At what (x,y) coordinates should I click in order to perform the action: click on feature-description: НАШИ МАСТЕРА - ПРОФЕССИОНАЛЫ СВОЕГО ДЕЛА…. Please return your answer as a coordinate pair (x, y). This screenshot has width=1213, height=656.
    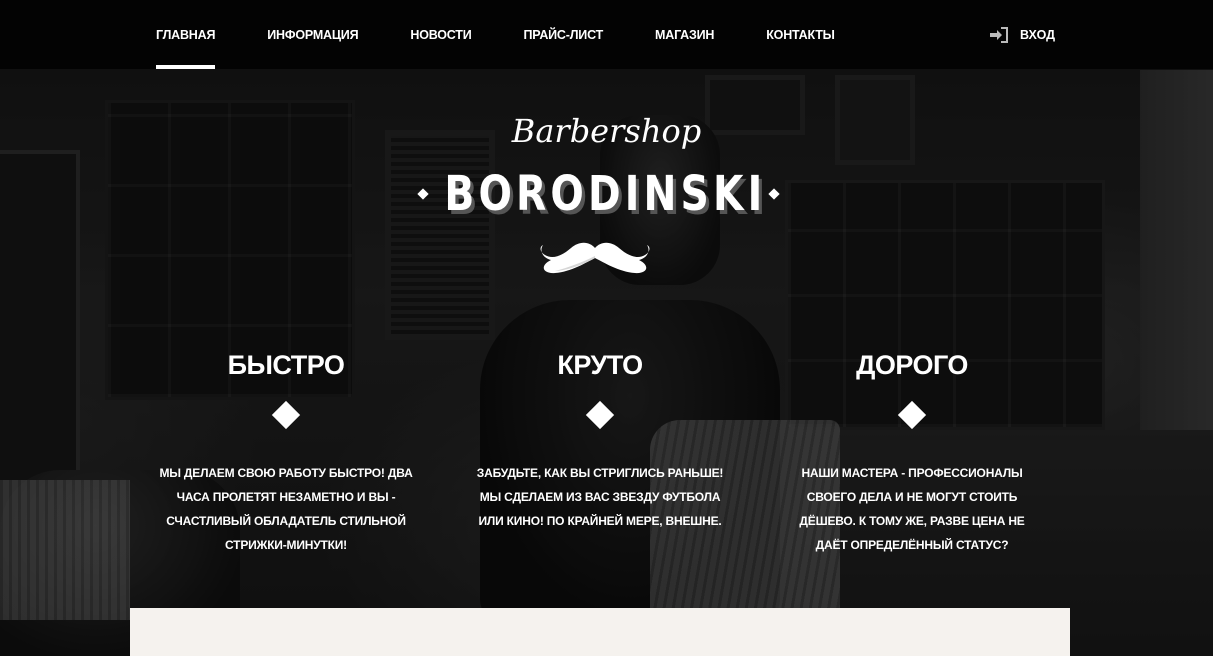
    Looking at the image, I should click on (912, 509).